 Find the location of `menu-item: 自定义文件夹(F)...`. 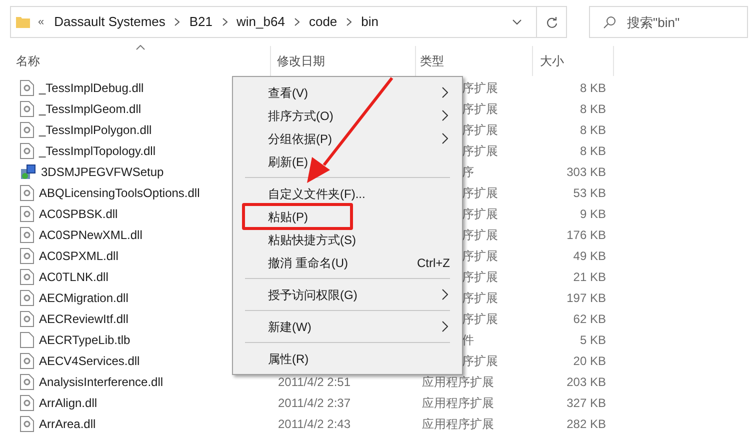

menu-item: 自定义文件夹(F)... is located at coordinates (347, 193).